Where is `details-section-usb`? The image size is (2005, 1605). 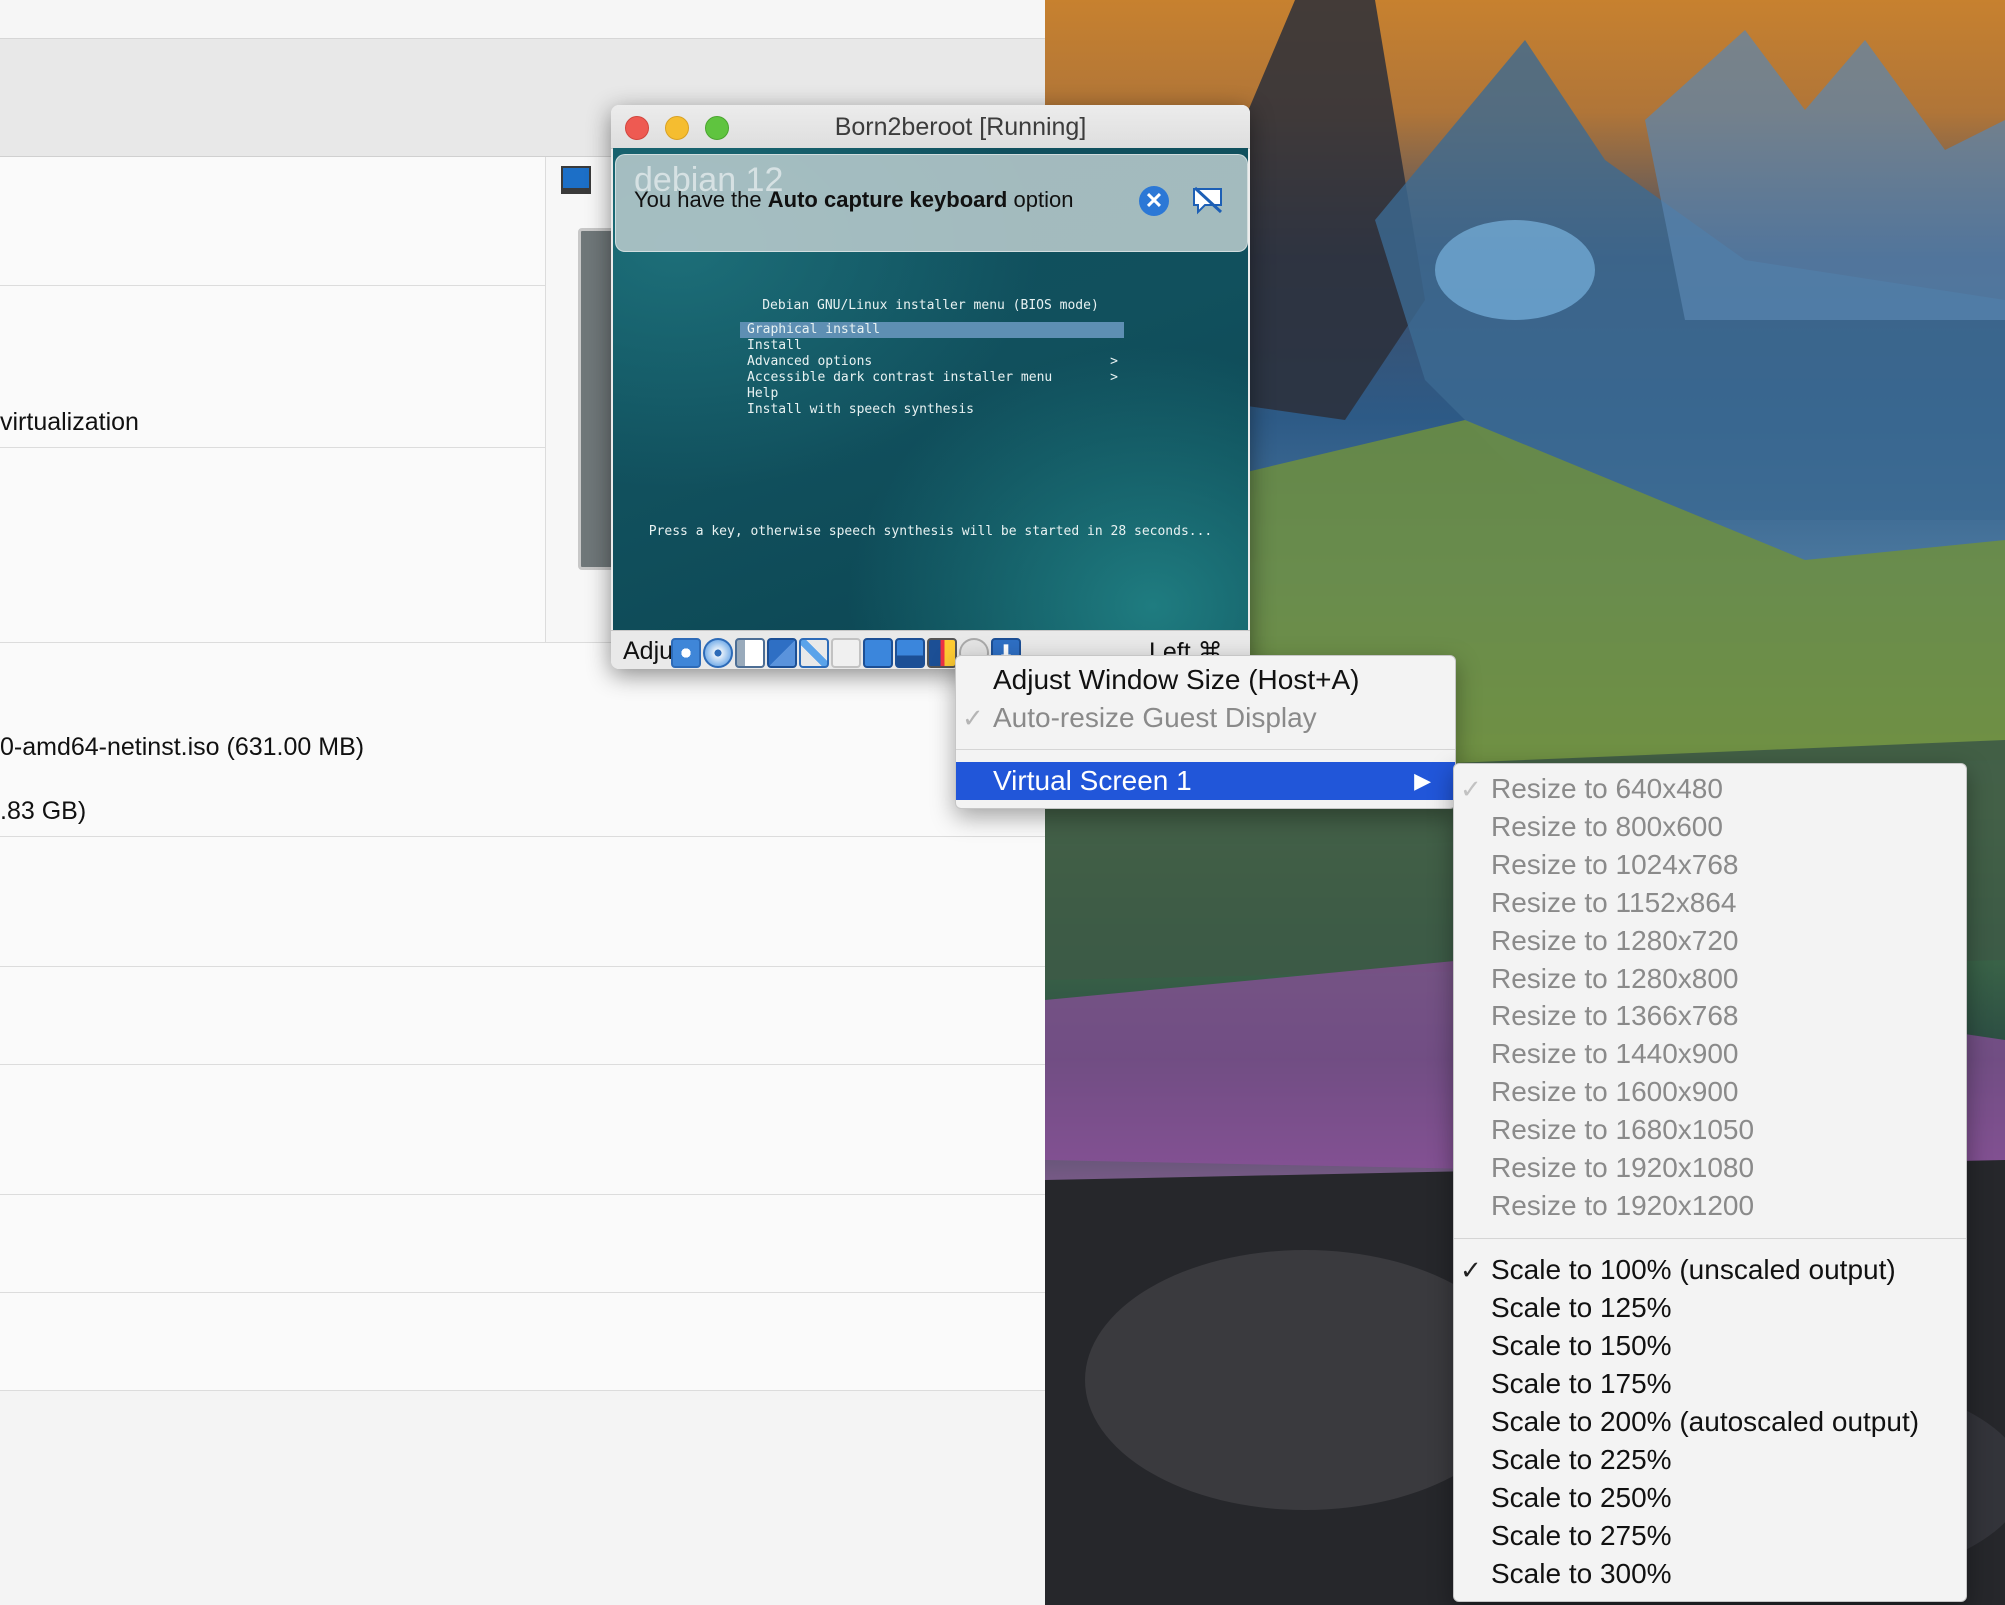
details-section-usb is located at coordinates (522, 1130).